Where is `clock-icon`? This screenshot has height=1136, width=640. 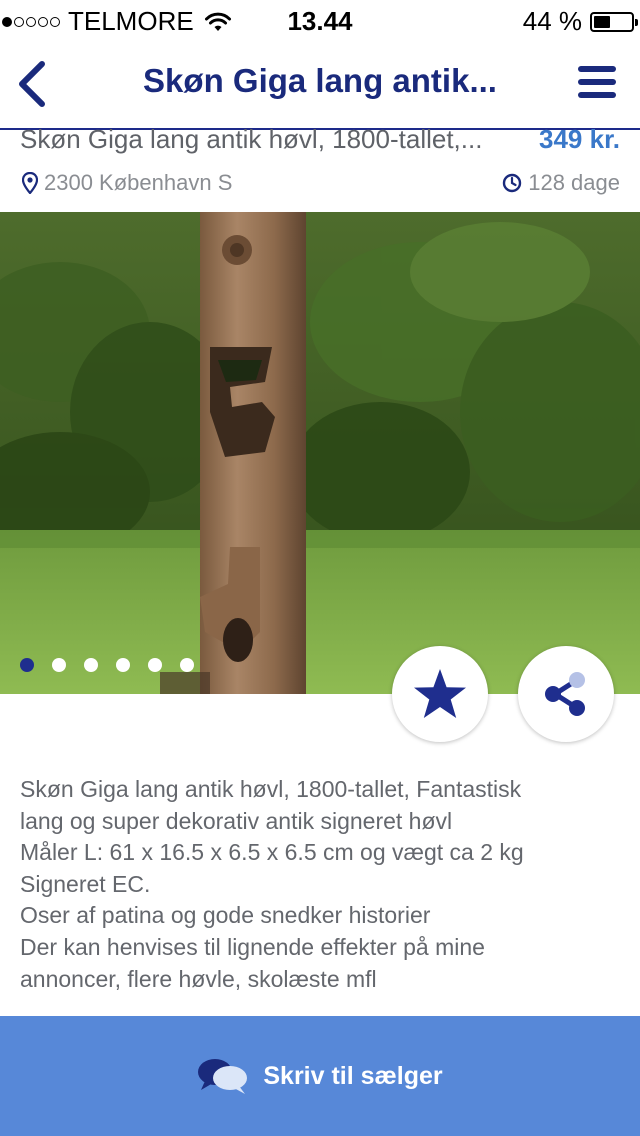 clock-icon is located at coordinates (512, 183).